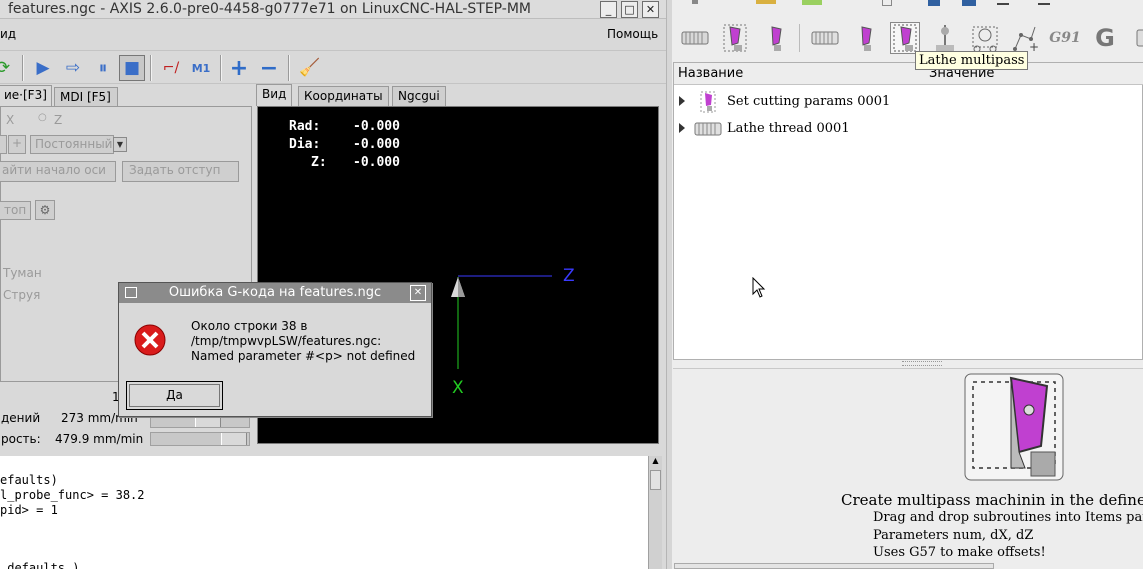 The width and height of the screenshot is (1143, 569). I want to click on jog-minus-button, so click(3, 144).